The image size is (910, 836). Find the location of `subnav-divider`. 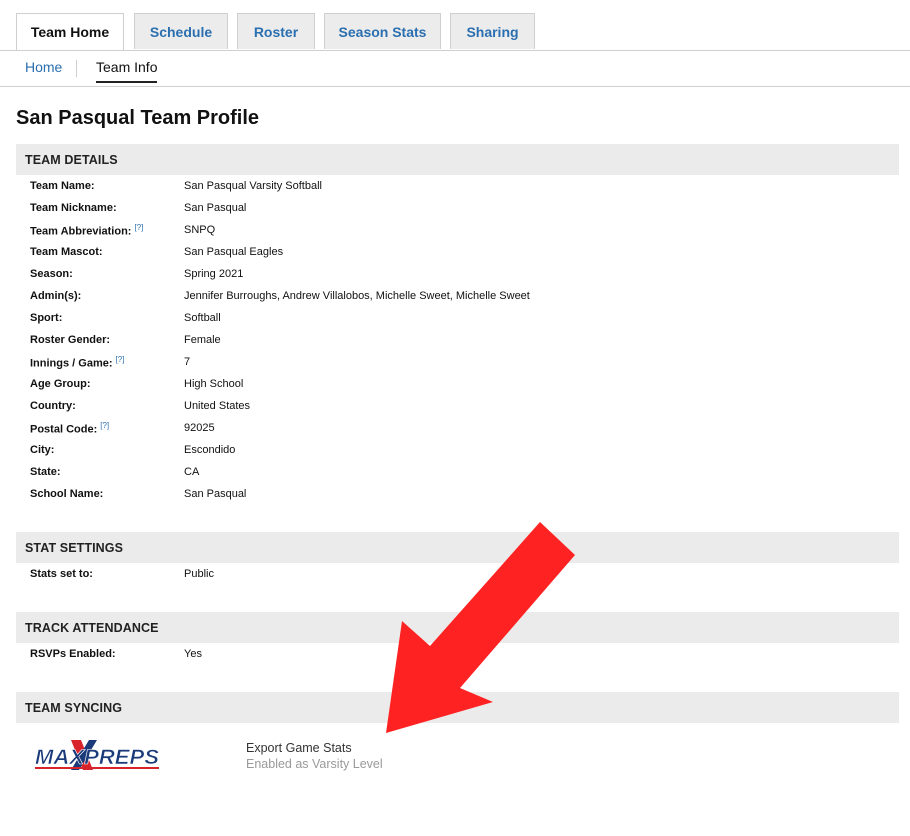

subnav-divider is located at coordinates (76, 68).